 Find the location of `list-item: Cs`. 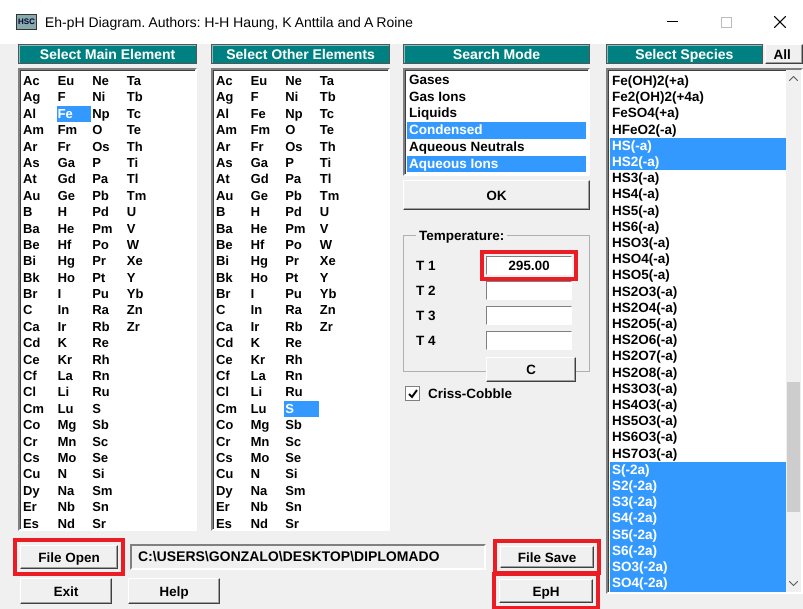

list-item: Cs is located at coordinates (39, 458).